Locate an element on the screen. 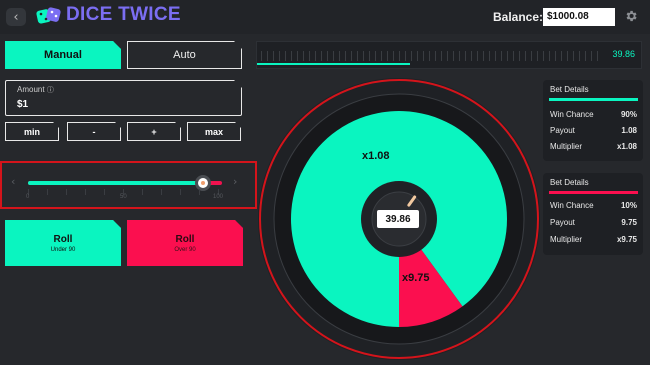 The width and height of the screenshot is (650, 365). auto-mode-button: Auto is located at coordinates (184, 55).